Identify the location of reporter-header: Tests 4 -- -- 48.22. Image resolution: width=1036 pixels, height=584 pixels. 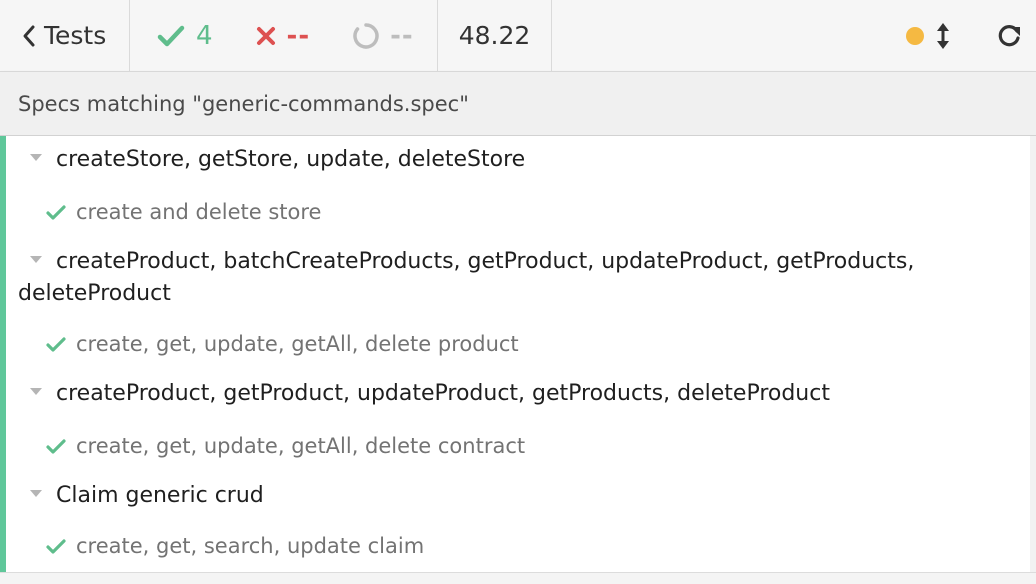
(518, 36).